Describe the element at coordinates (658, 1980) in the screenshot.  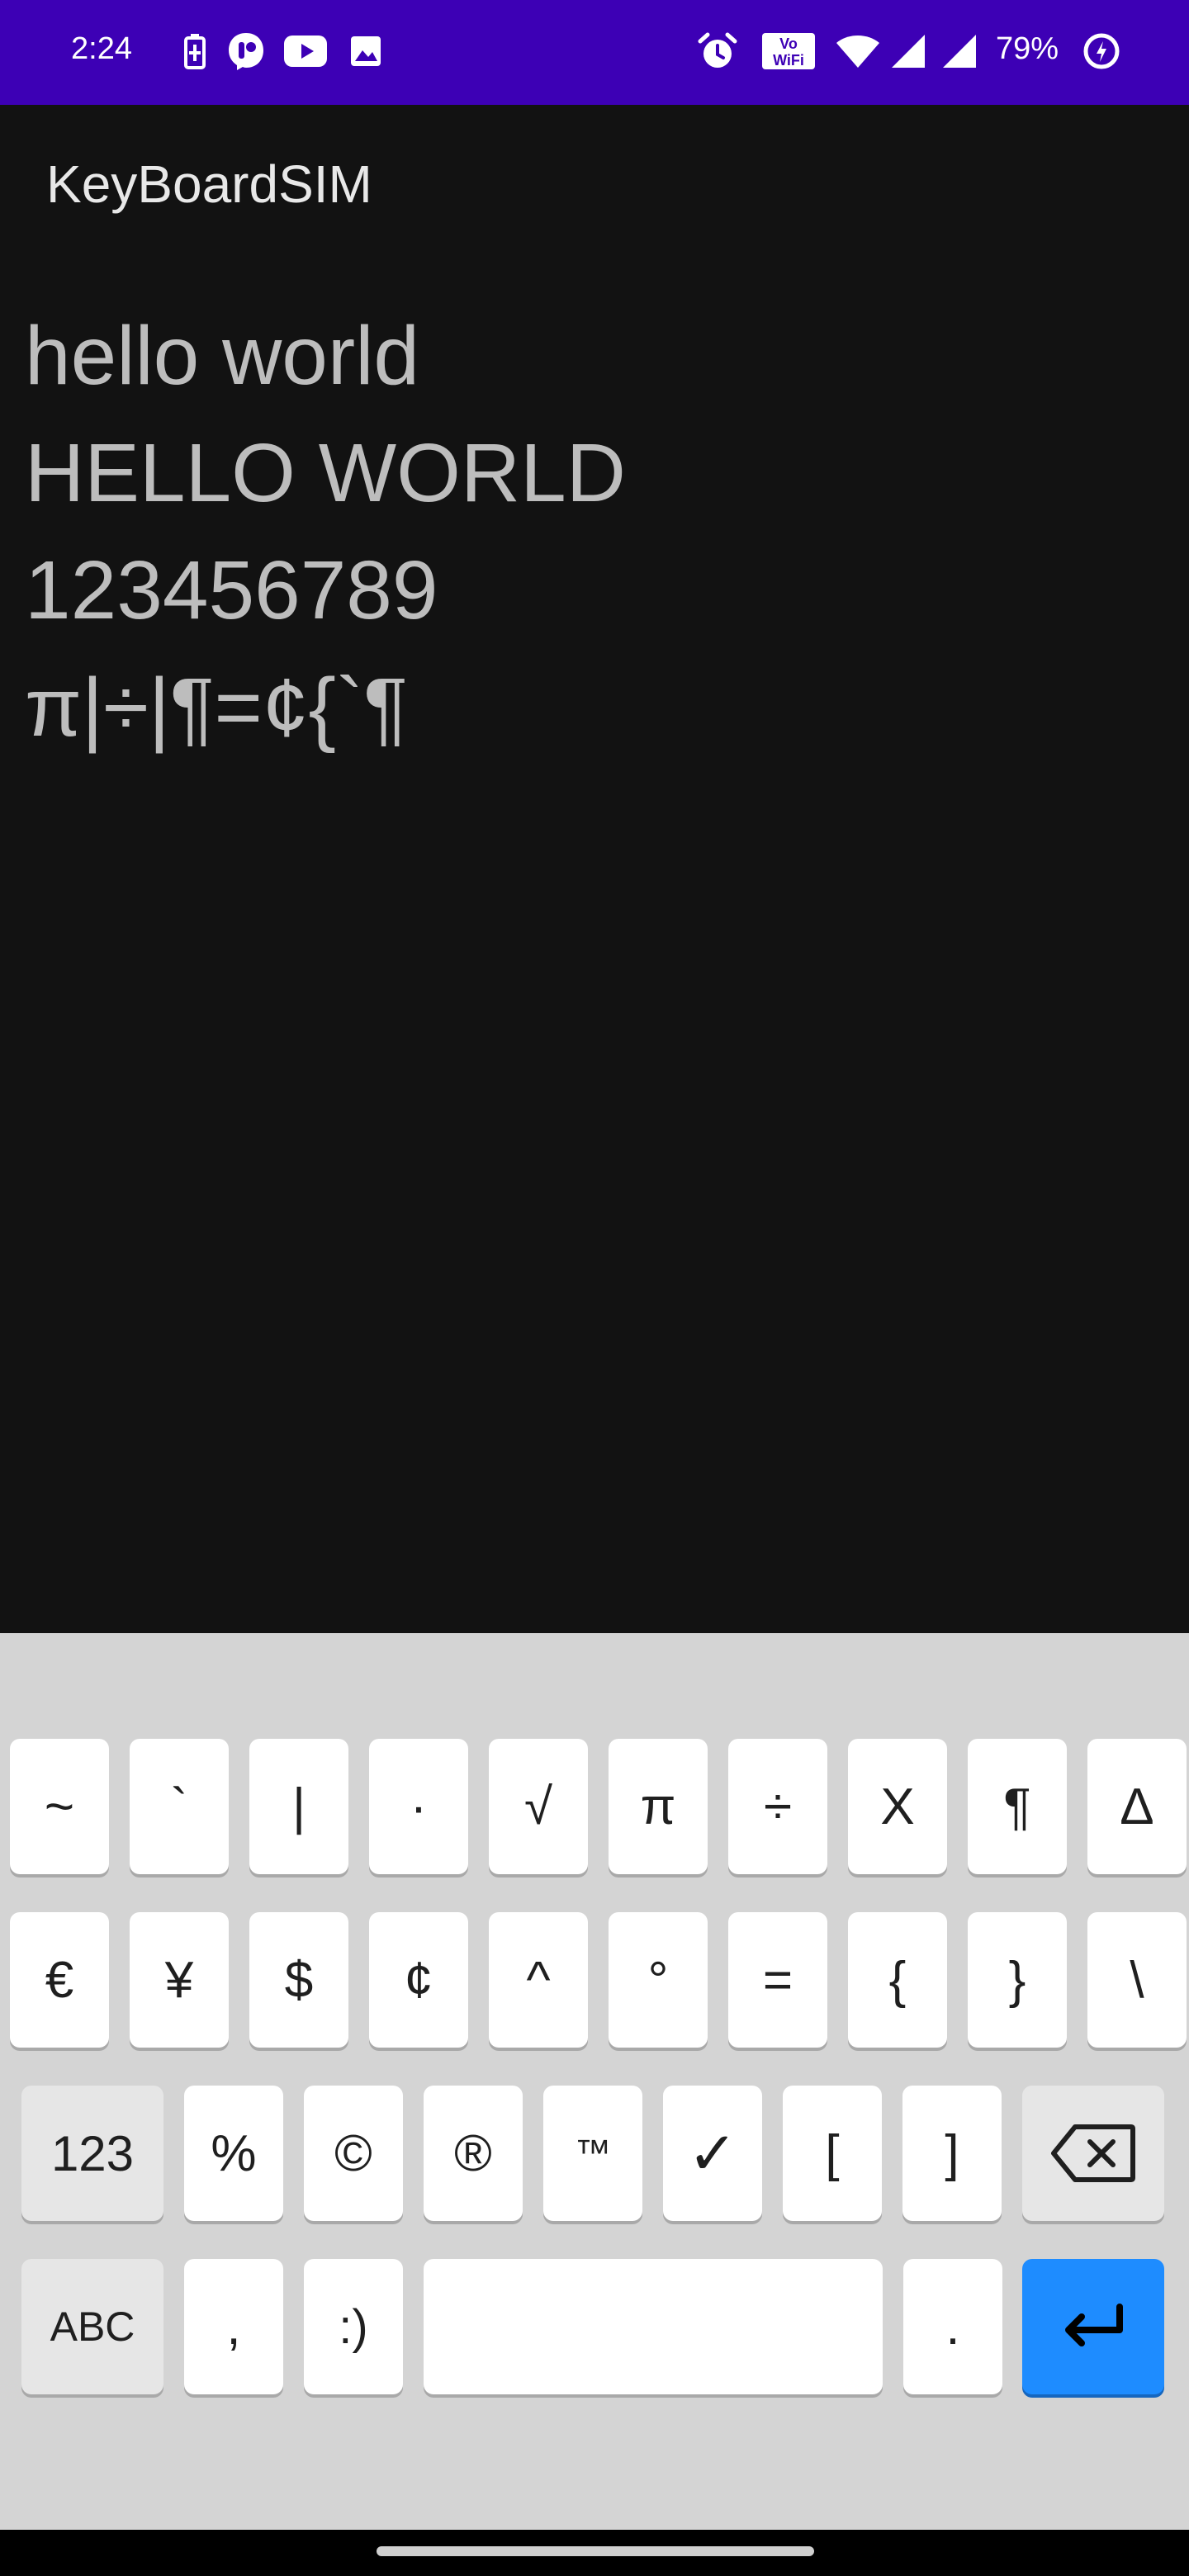
I see `key-degree: °` at that location.